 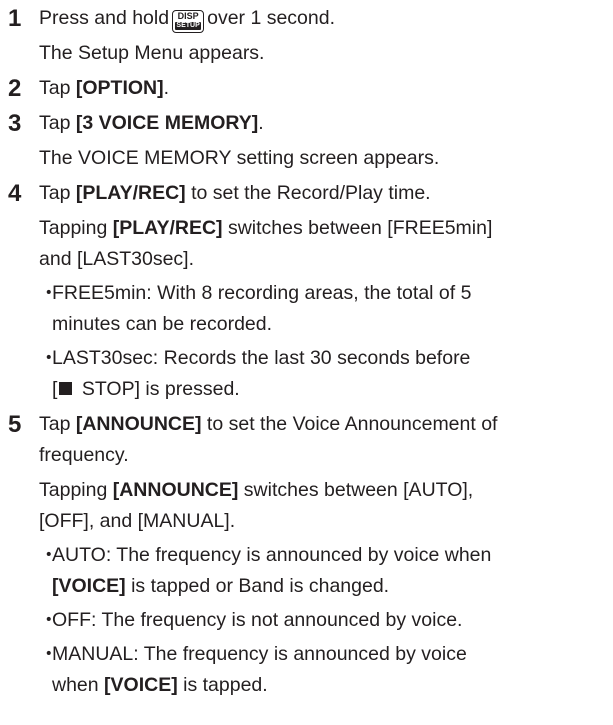 What do you see at coordinates (66, 388) in the screenshot?
I see `stop-square-icon` at bounding box center [66, 388].